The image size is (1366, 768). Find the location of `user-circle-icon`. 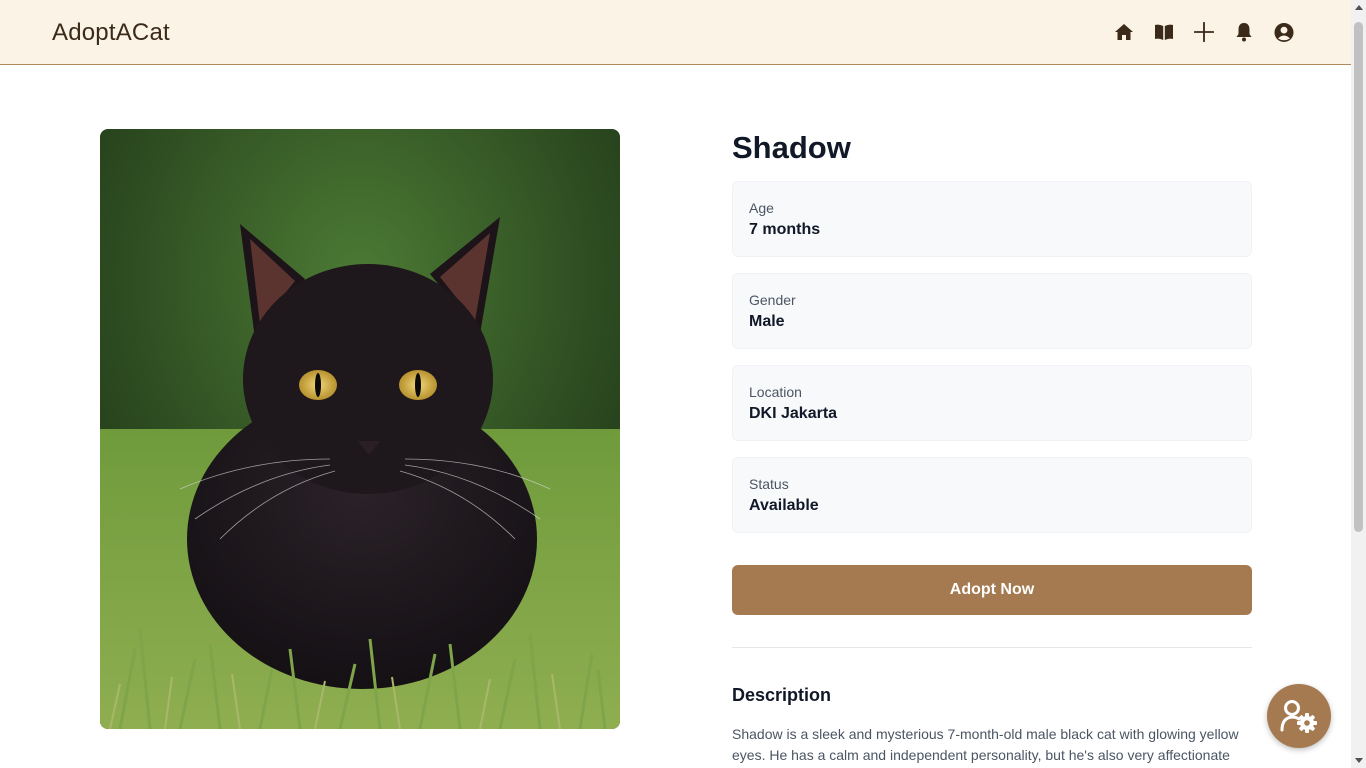

user-circle-icon is located at coordinates (1284, 32).